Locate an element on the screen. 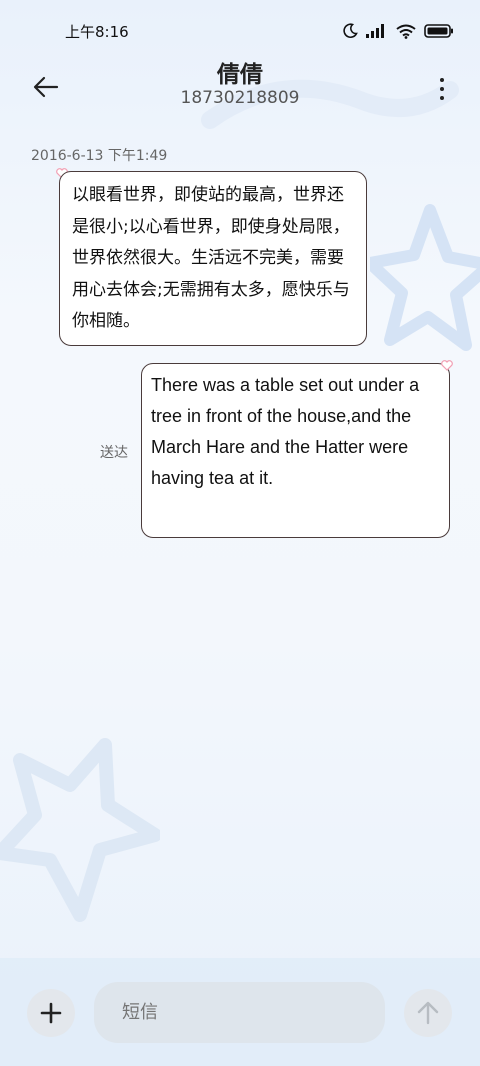  message-timestamp: 2016-6-13 下午1:49 is located at coordinates (99, 156).